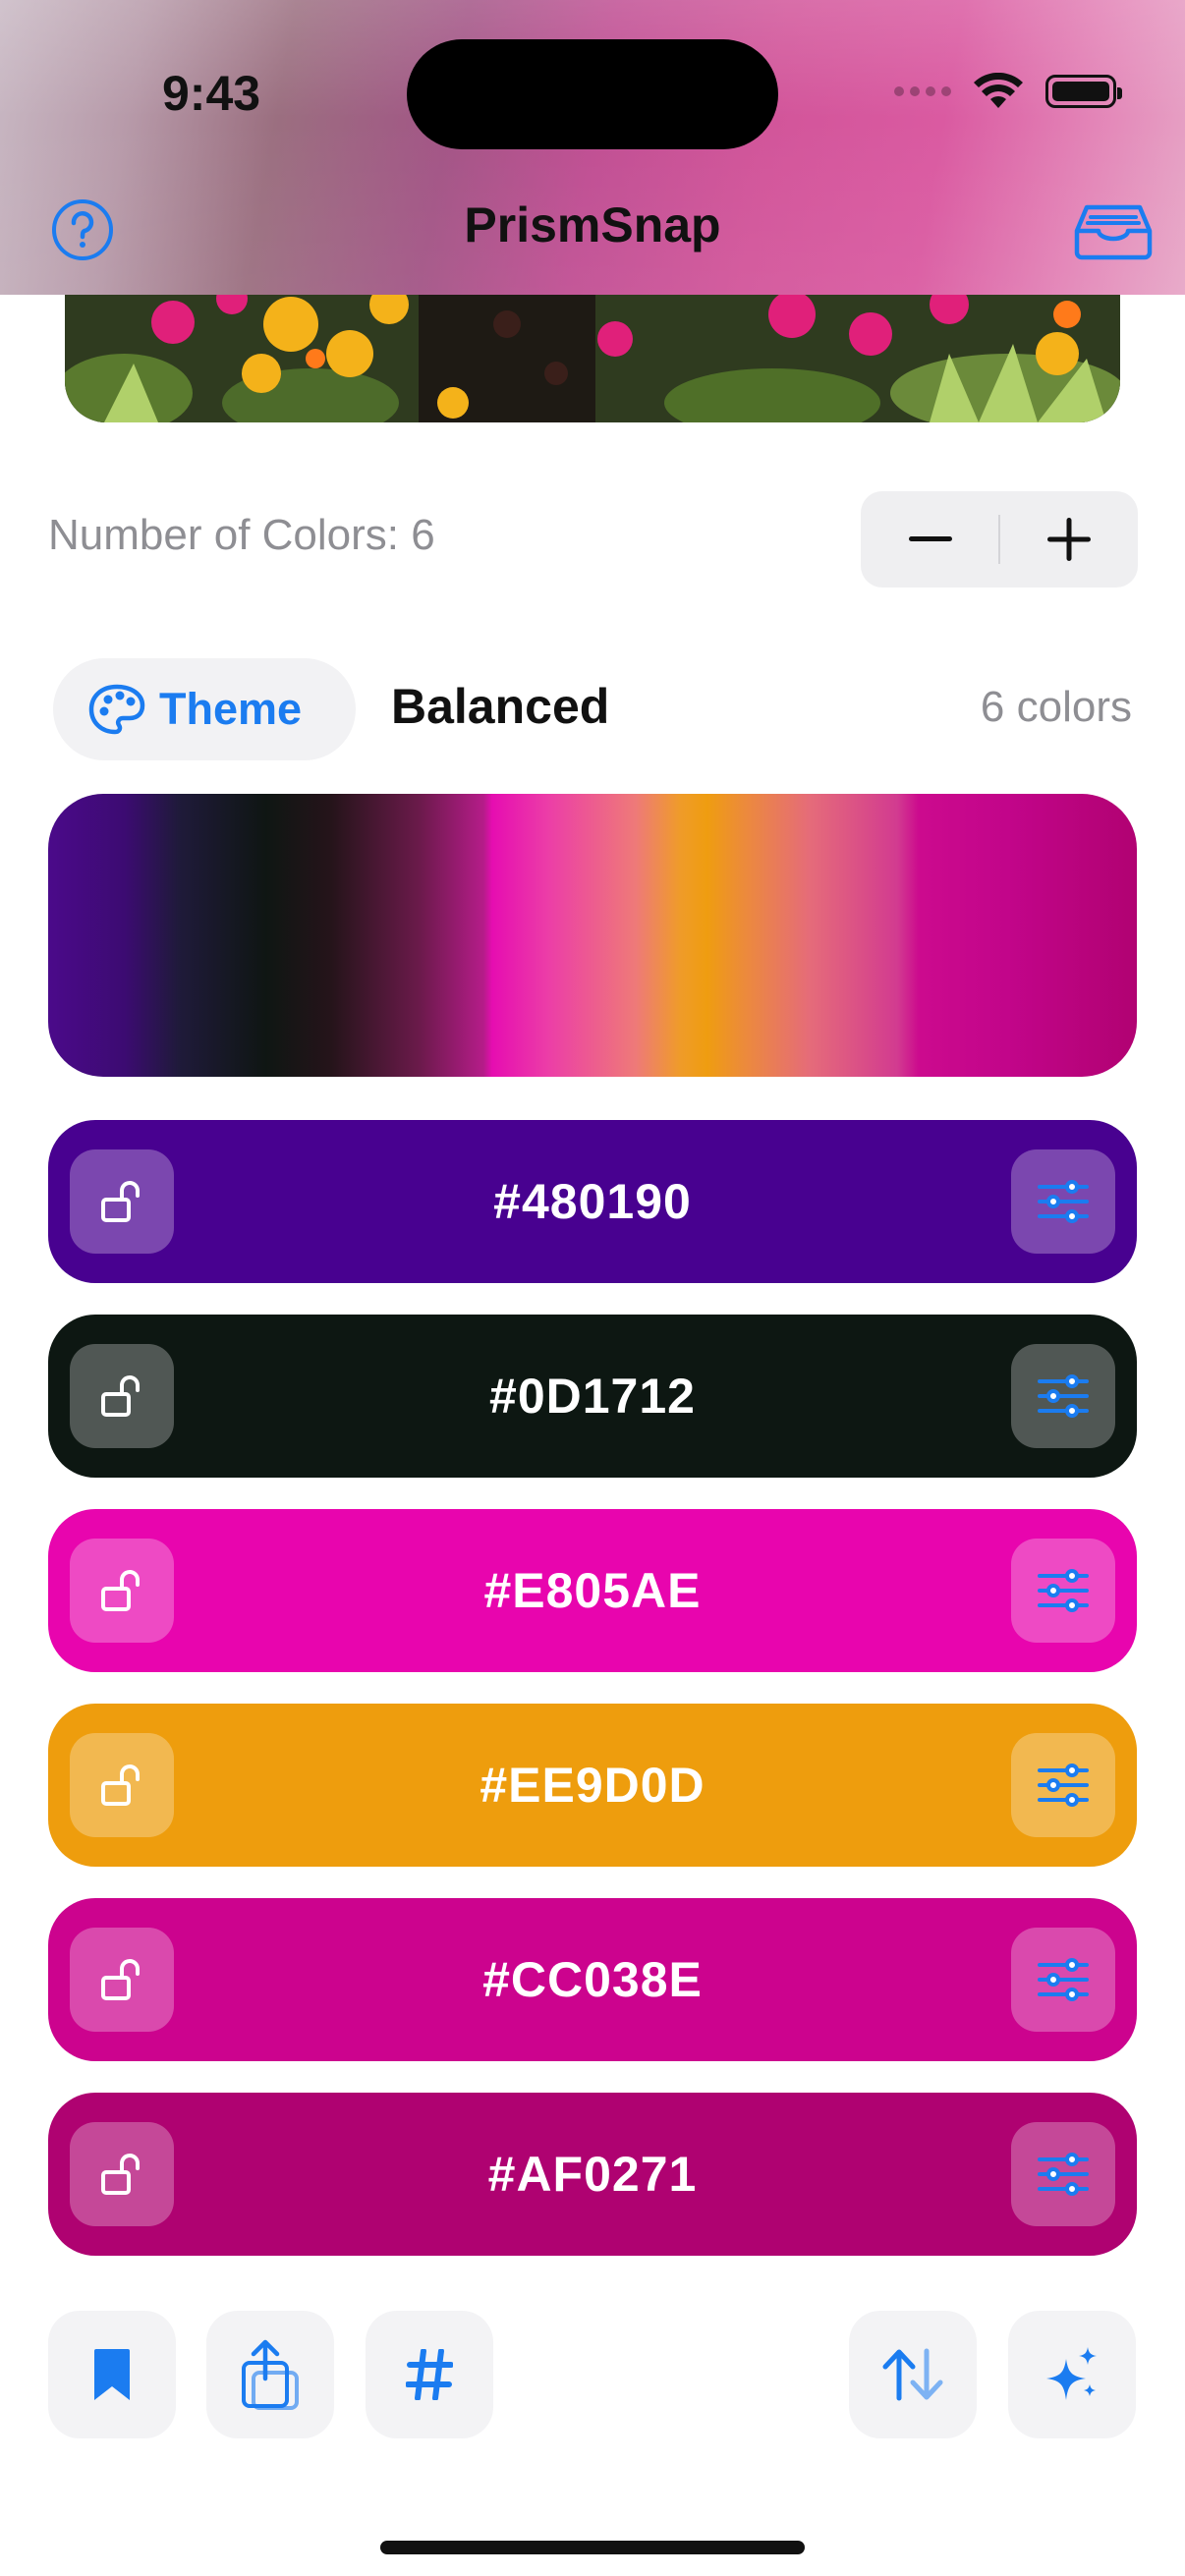 The width and height of the screenshot is (1185, 2576). I want to click on plus-icon, so click(1069, 539).